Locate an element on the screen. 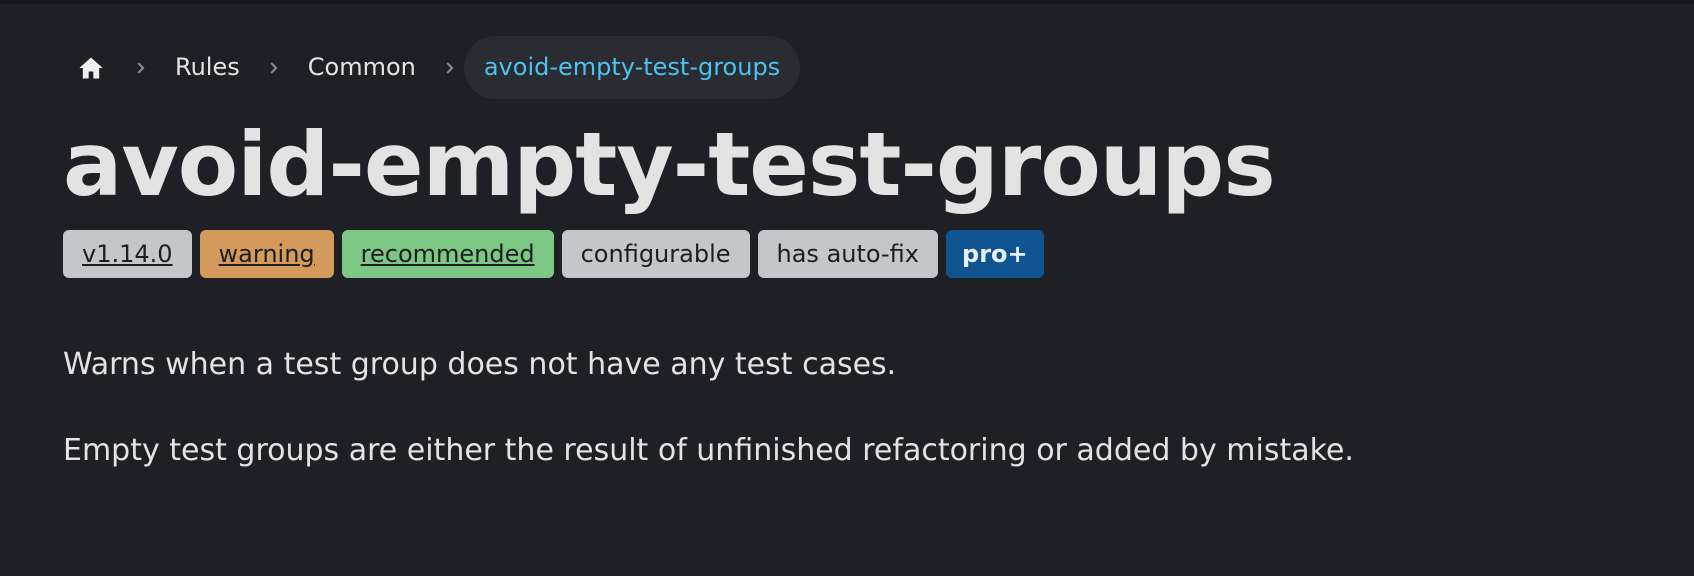 The image size is (1694, 576). severity-badge: warning is located at coordinates (266, 254).